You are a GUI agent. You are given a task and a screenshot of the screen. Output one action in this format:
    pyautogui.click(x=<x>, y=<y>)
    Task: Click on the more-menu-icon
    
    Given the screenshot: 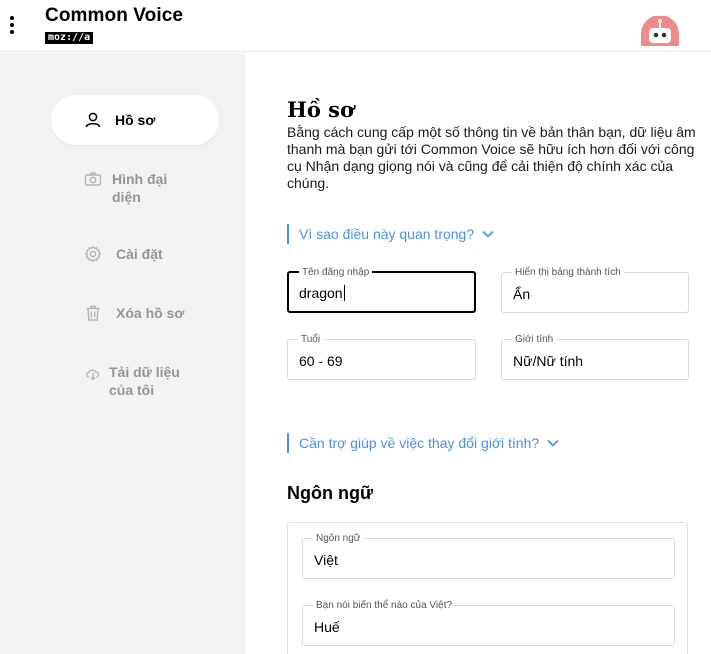 What is the action you would take?
    pyautogui.click(x=12, y=24)
    